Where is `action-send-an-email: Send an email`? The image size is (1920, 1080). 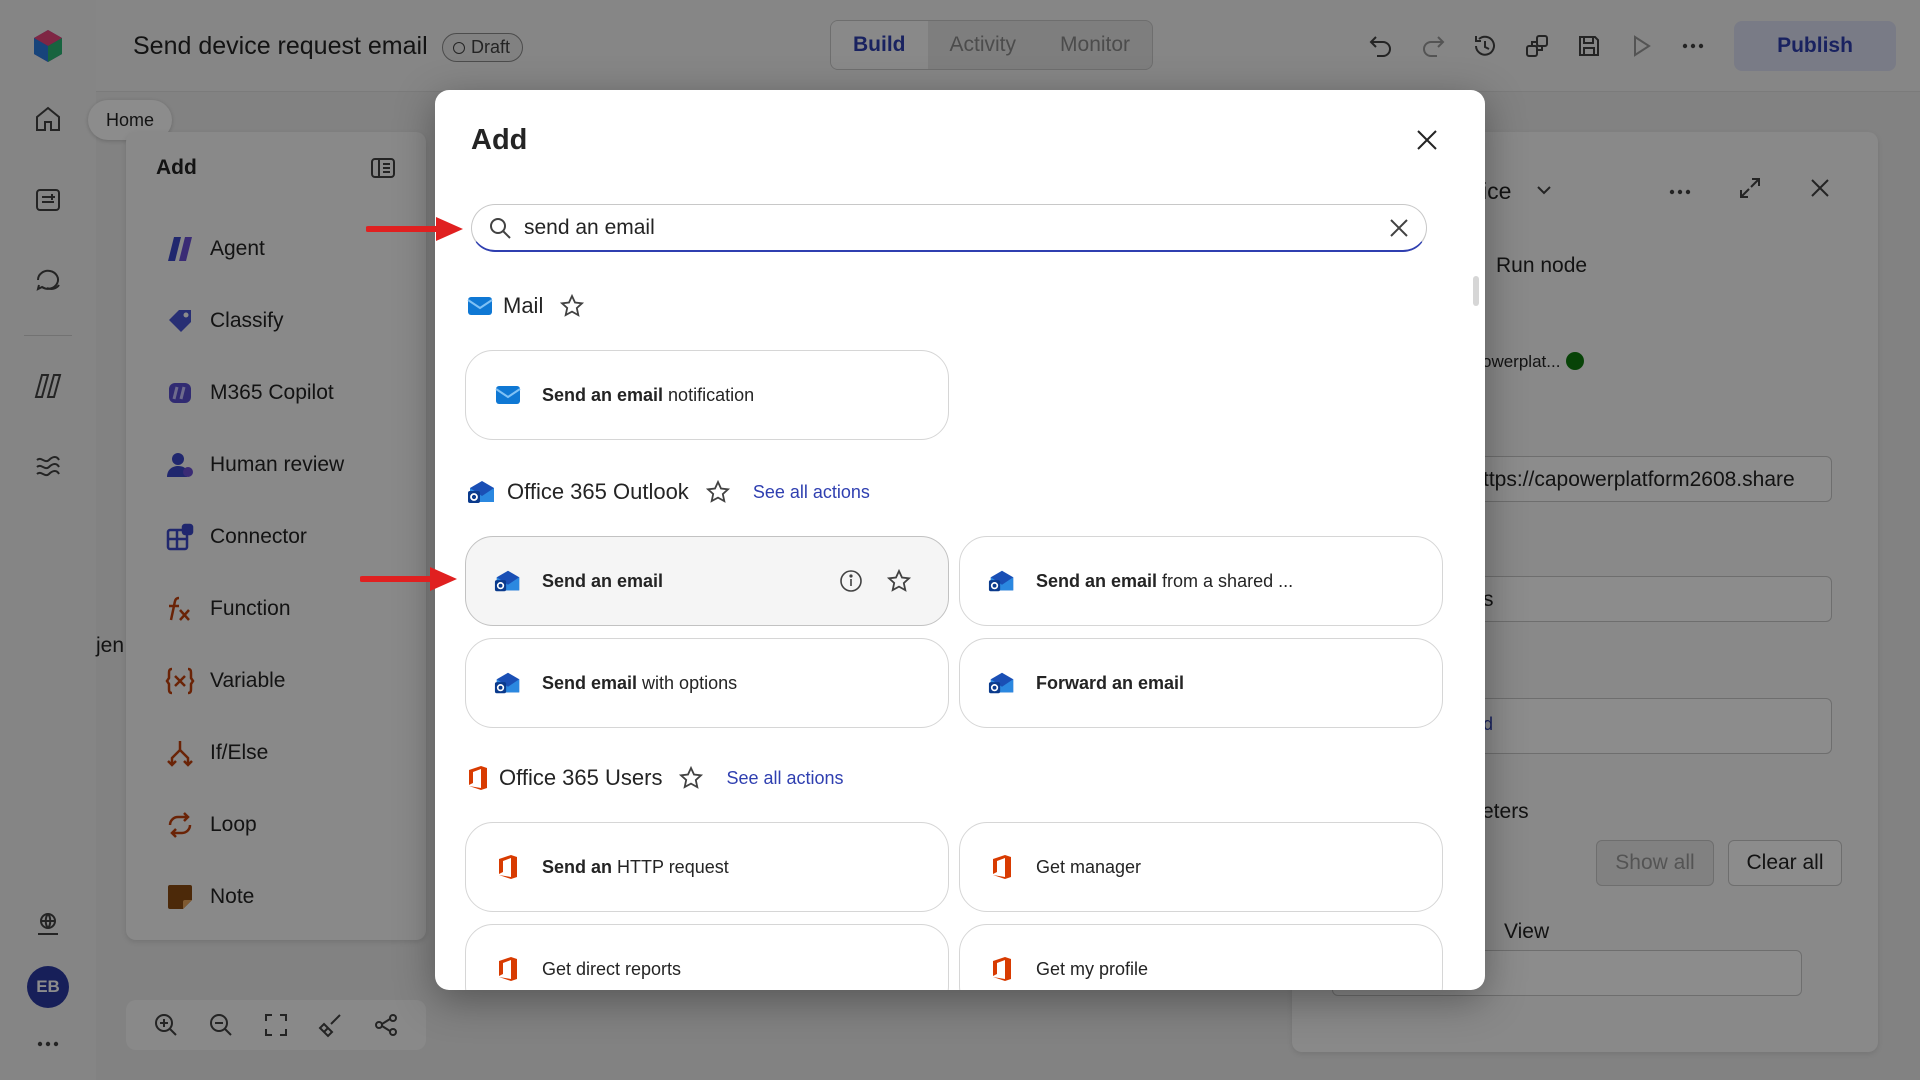
action-send-an-email: Send an email is located at coordinates (707, 581).